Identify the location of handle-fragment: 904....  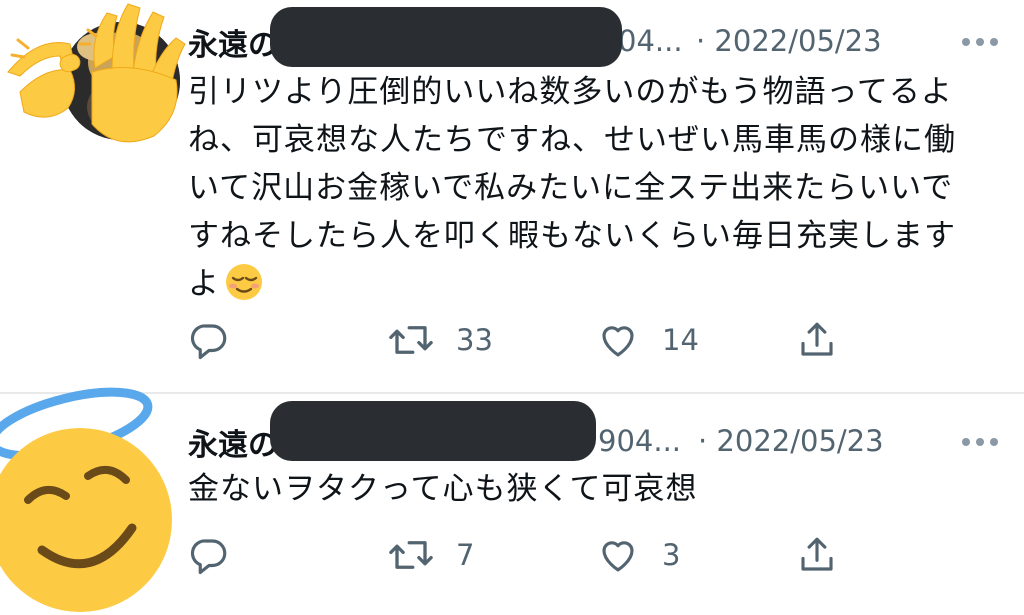
(639, 441).